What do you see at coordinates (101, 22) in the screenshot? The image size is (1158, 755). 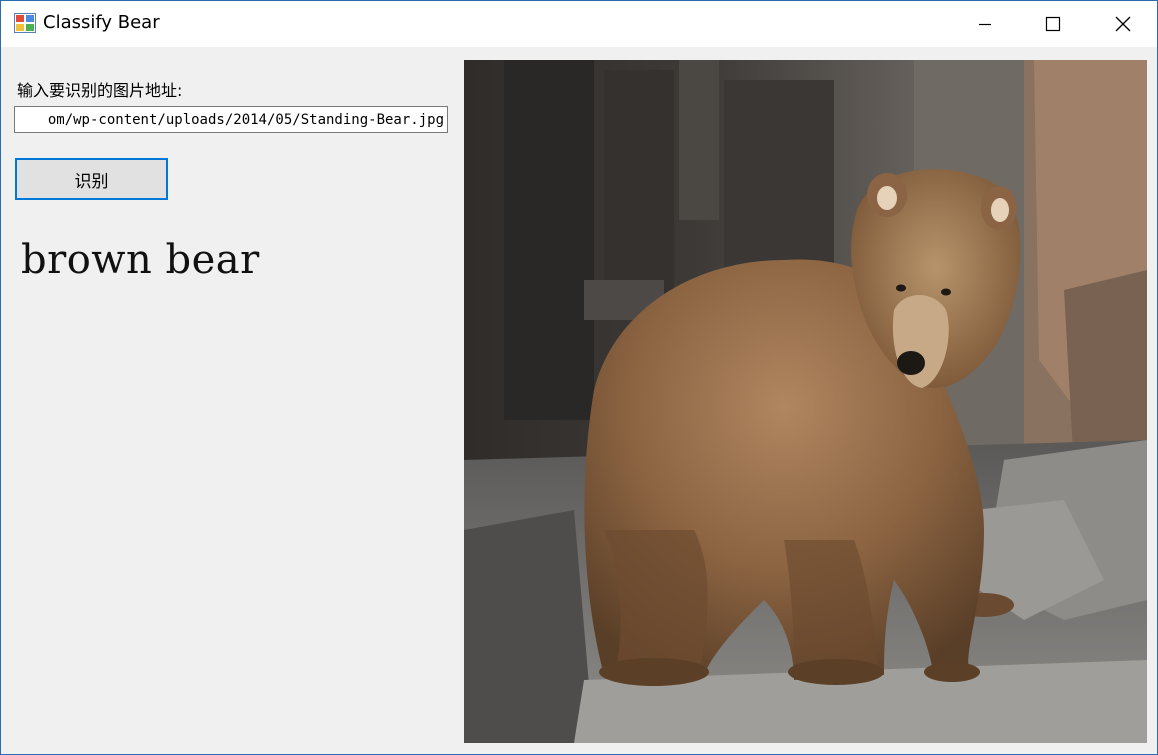 I see `window-title: Classify Bear` at bounding box center [101, 22].